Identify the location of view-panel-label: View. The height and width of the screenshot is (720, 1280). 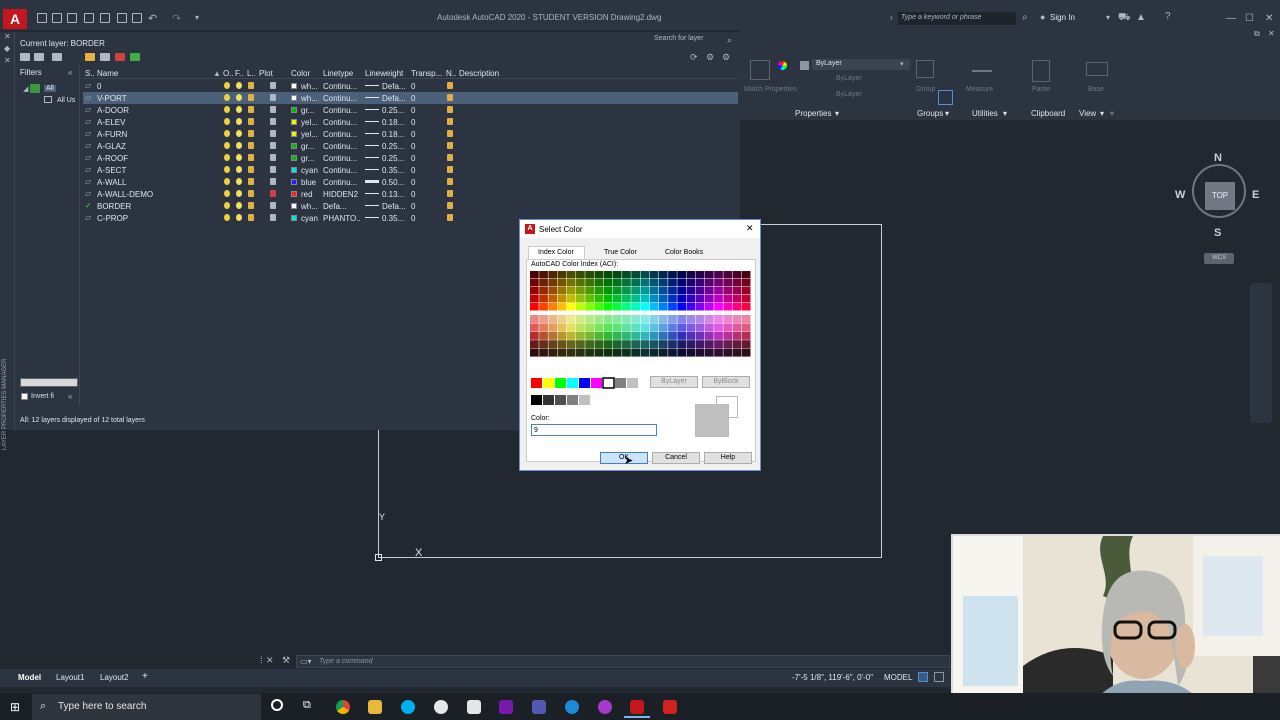
(1087, 113).